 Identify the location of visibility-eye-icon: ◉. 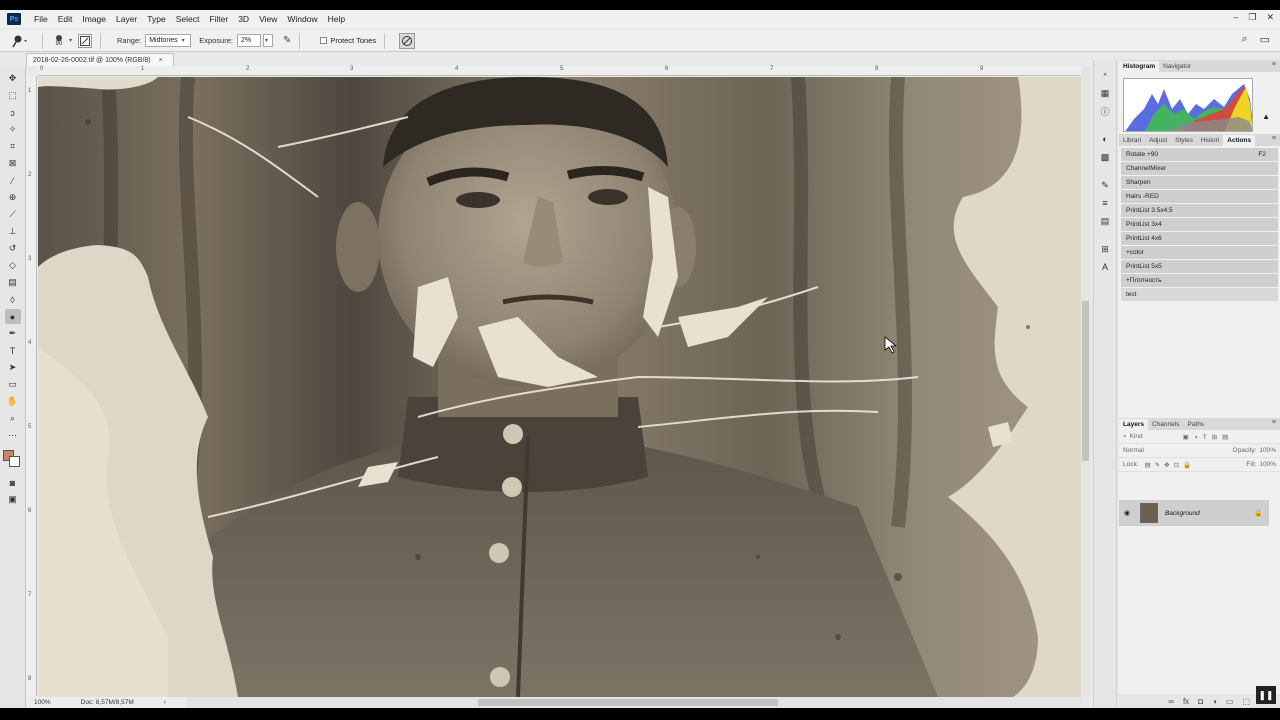
(1129, 513).